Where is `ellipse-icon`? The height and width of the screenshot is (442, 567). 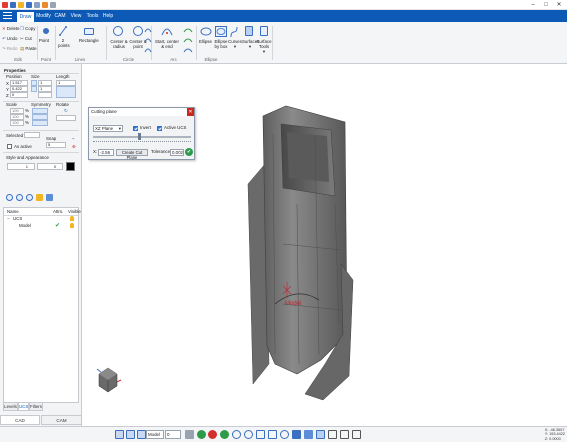 ellipse-icon is located at coordinates (206, 31).